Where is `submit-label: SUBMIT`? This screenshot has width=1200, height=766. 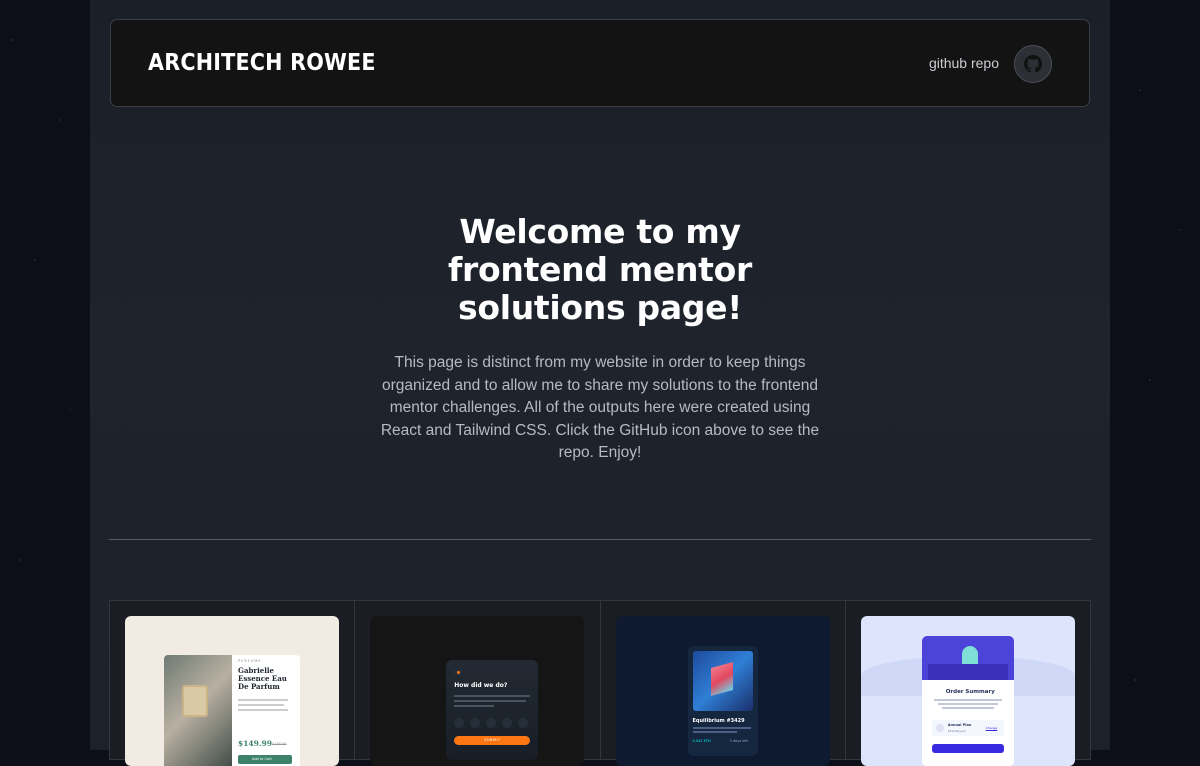
submit-label: SUBMIT is located at coordinates (492, 740).